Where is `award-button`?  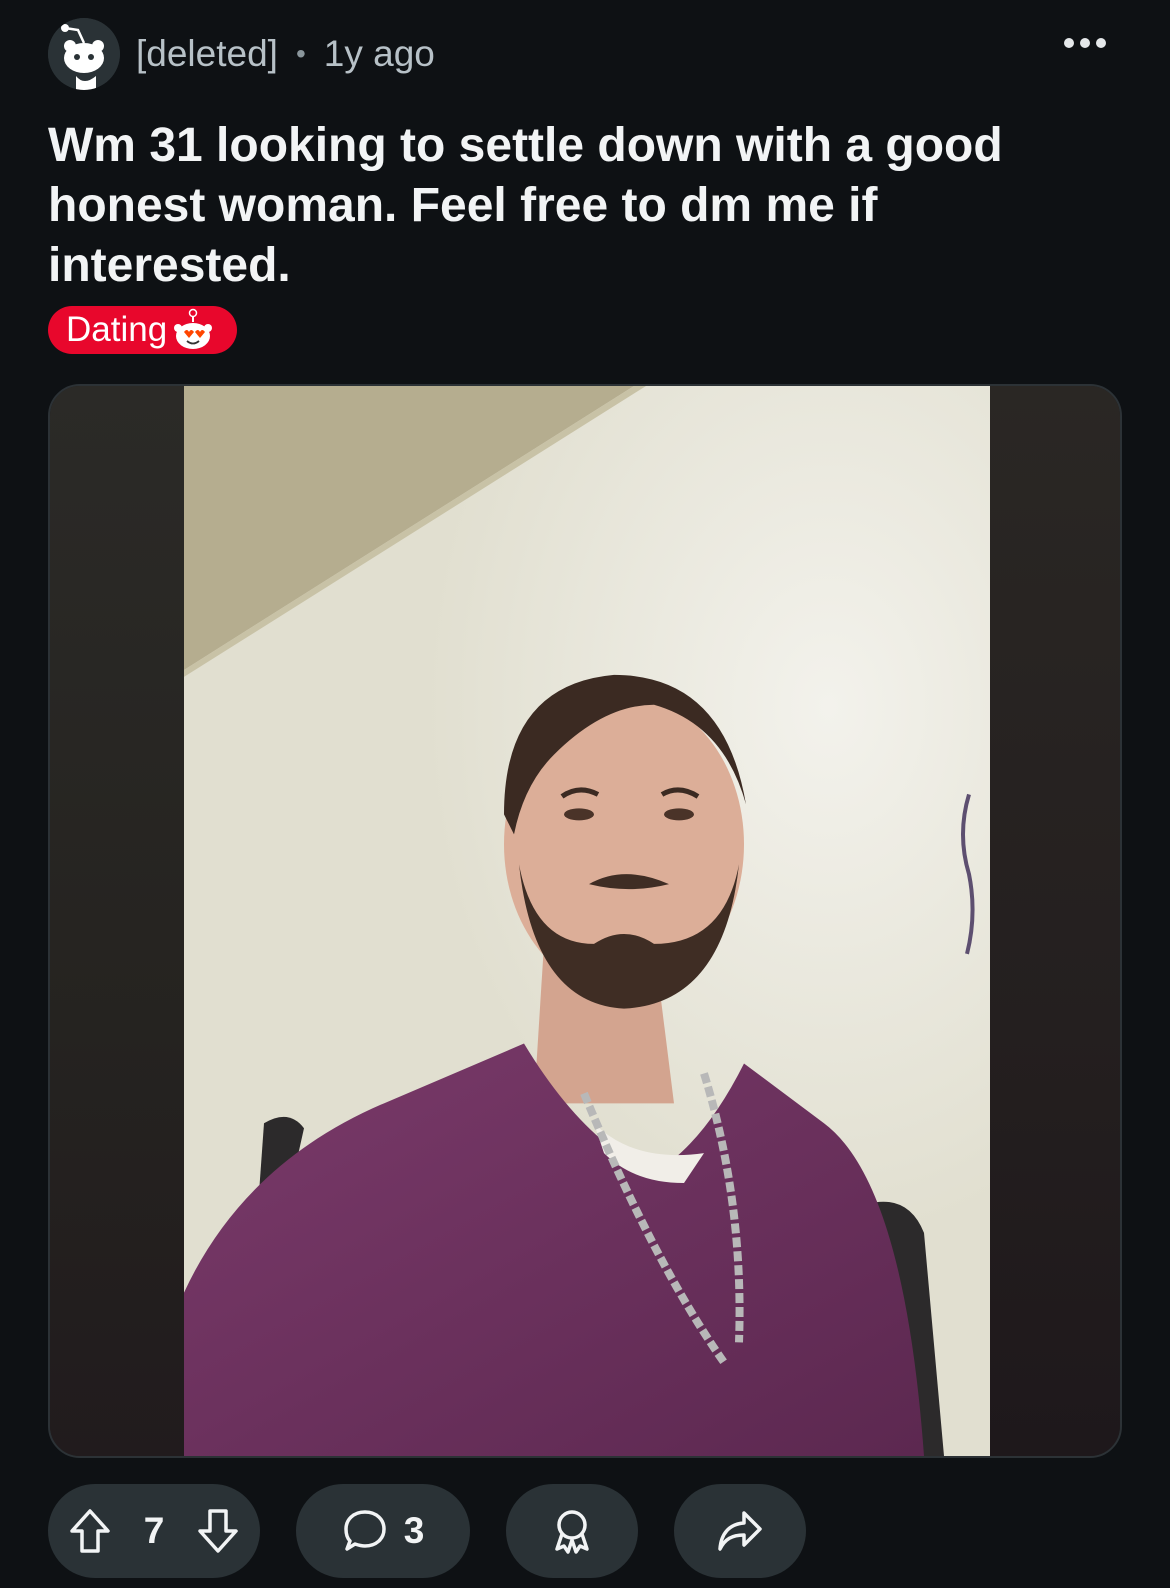 award-button is located at coordinates (572, 1531).